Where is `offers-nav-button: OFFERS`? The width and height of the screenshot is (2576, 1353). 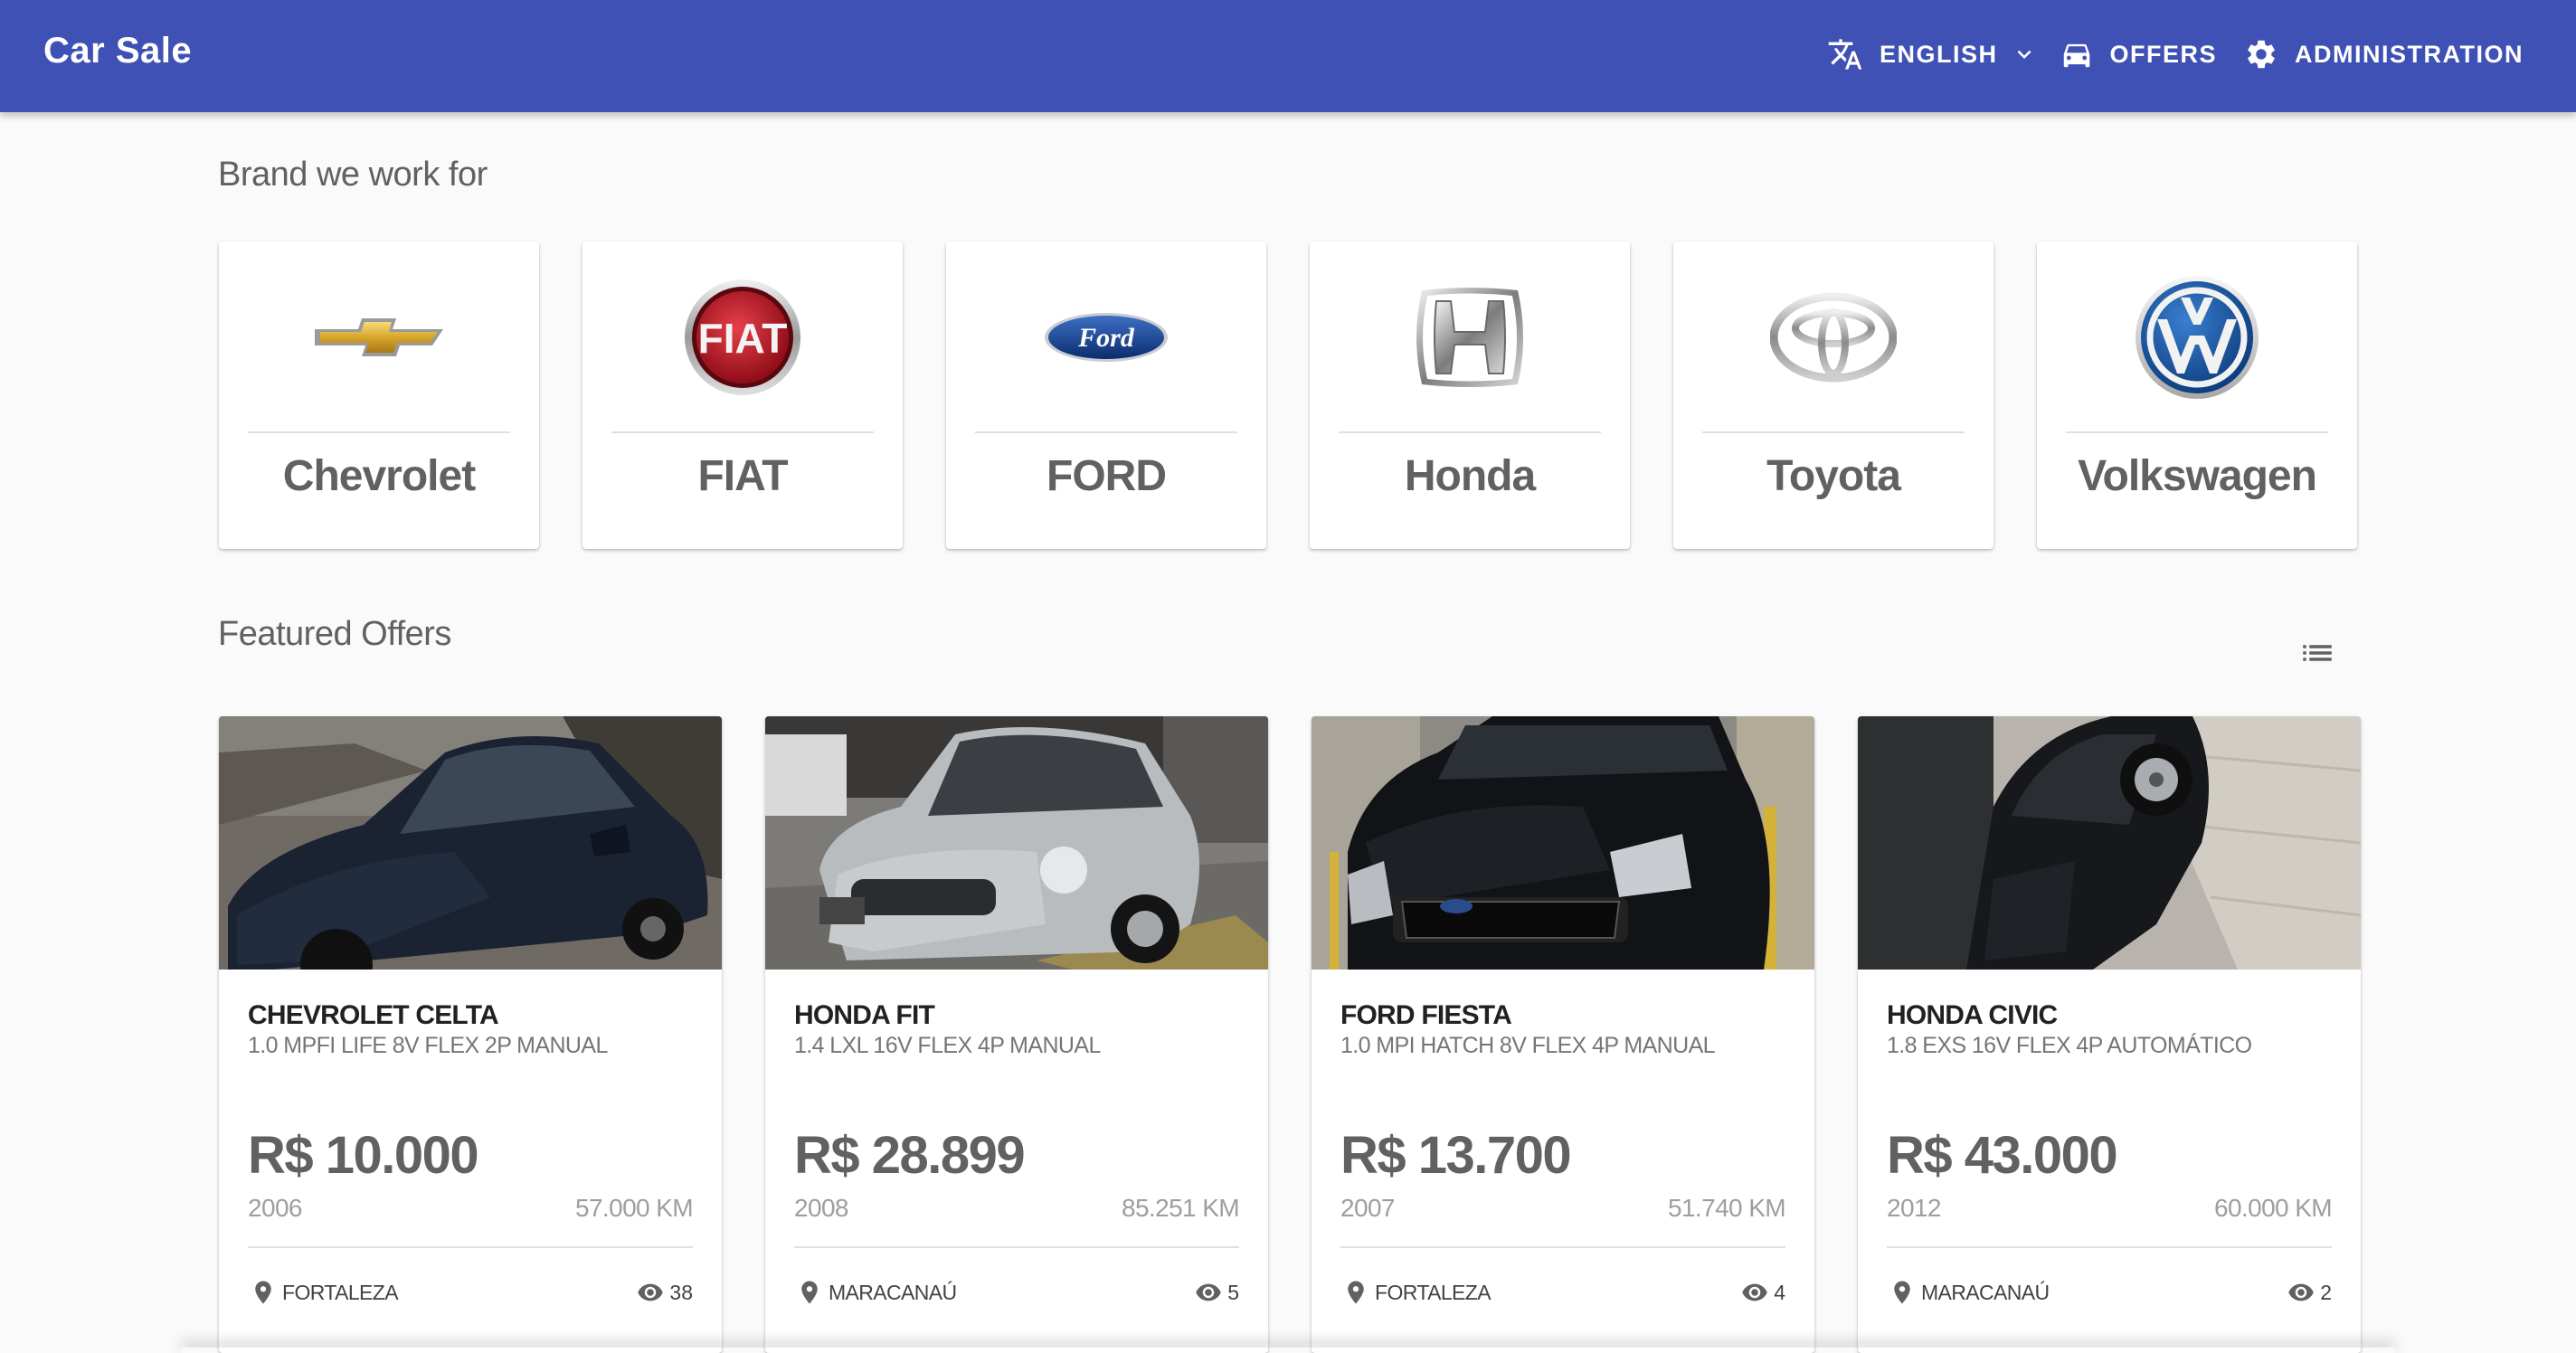 offers-nav-button: OFFERS is located at coordinates (2139, 54).